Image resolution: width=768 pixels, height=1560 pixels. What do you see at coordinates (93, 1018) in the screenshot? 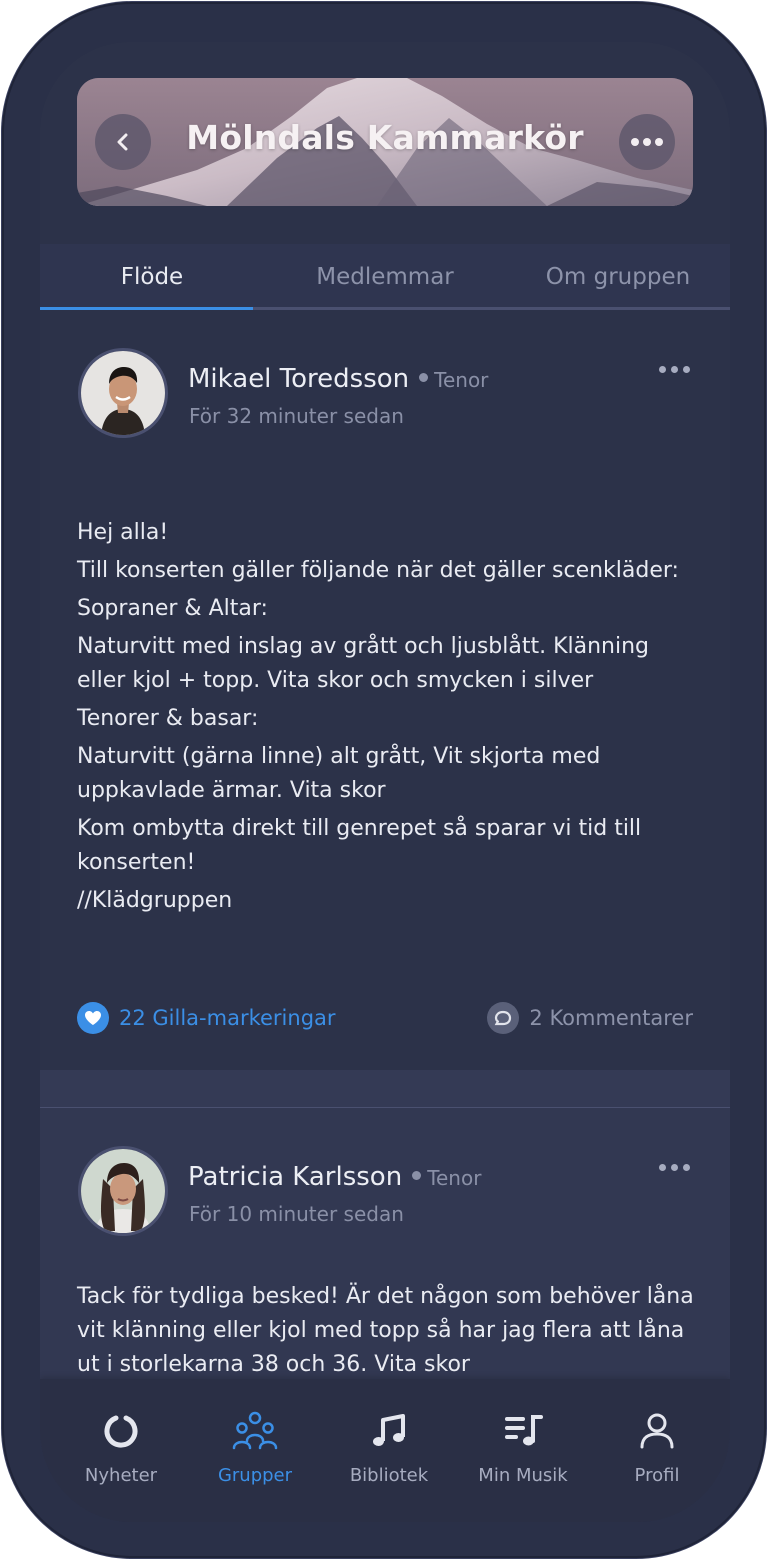
I see `heart-icon` at bounding box center [93, 1018].